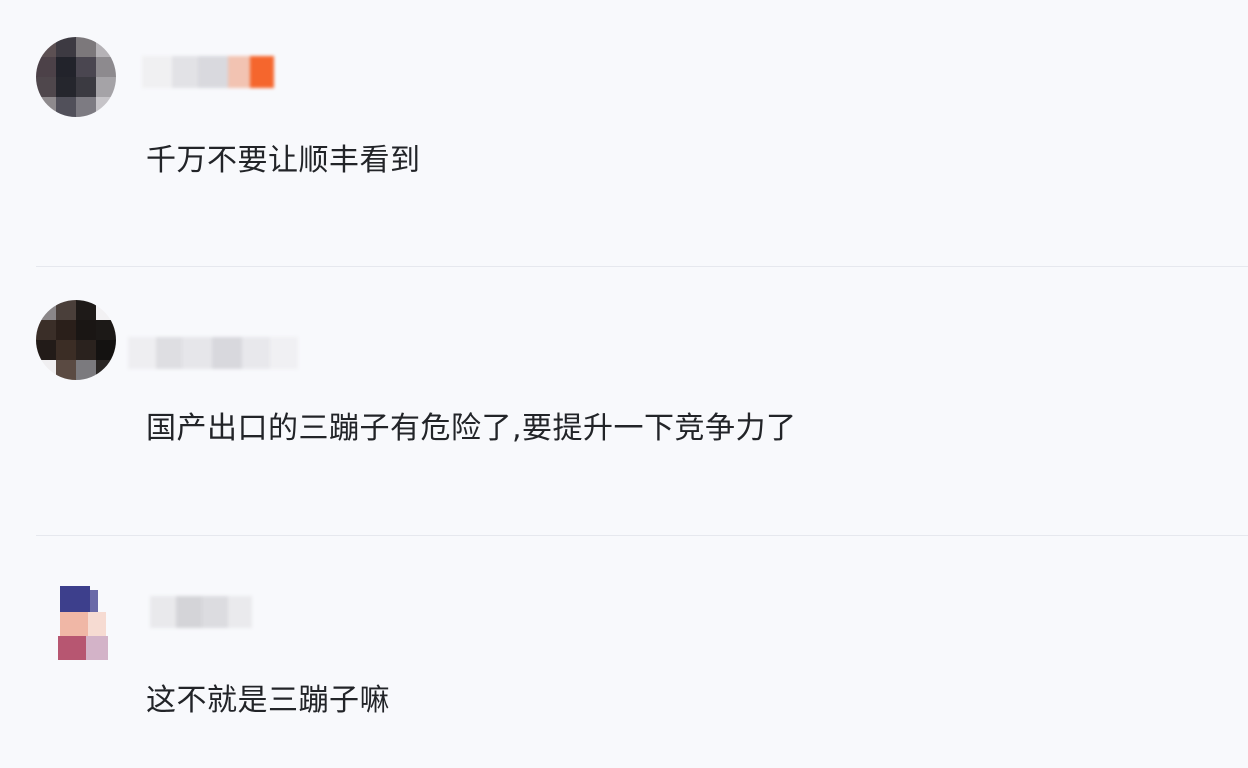 This screenshot has height=768, width=1248. I want to click on comment-text: 国产出口的三蹦子有危险了,要提升一下竞争力了, so click(471, 428).